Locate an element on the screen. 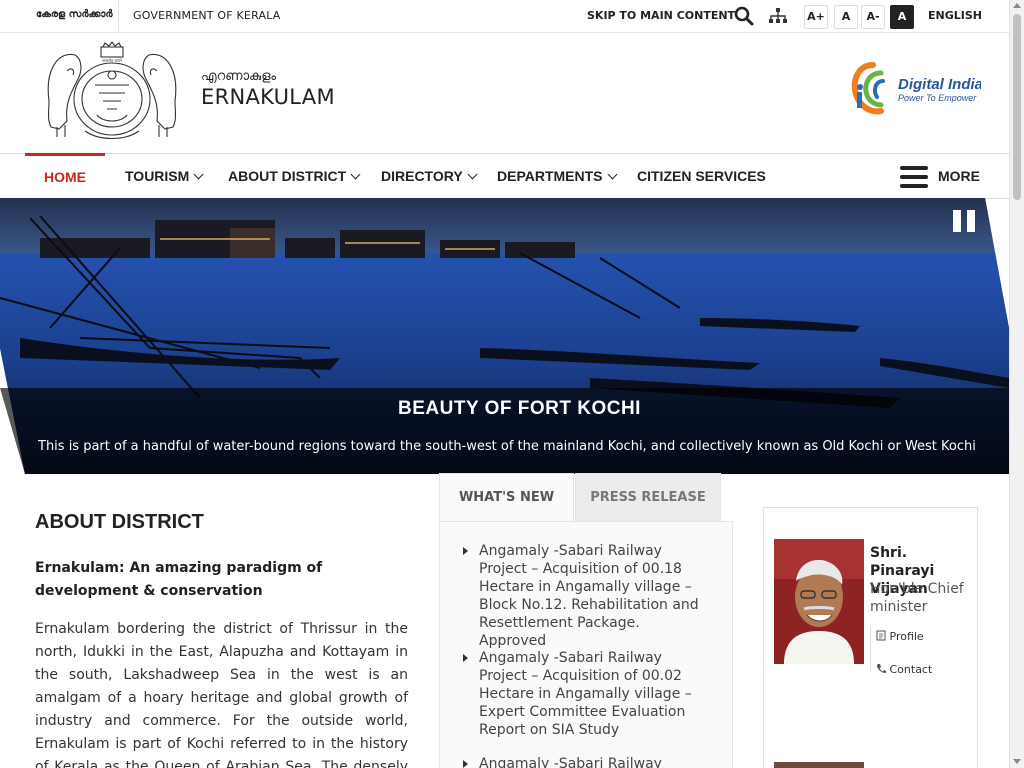  tab-whats-new: WHAT'S NEW is located at coordinates (506, 497).